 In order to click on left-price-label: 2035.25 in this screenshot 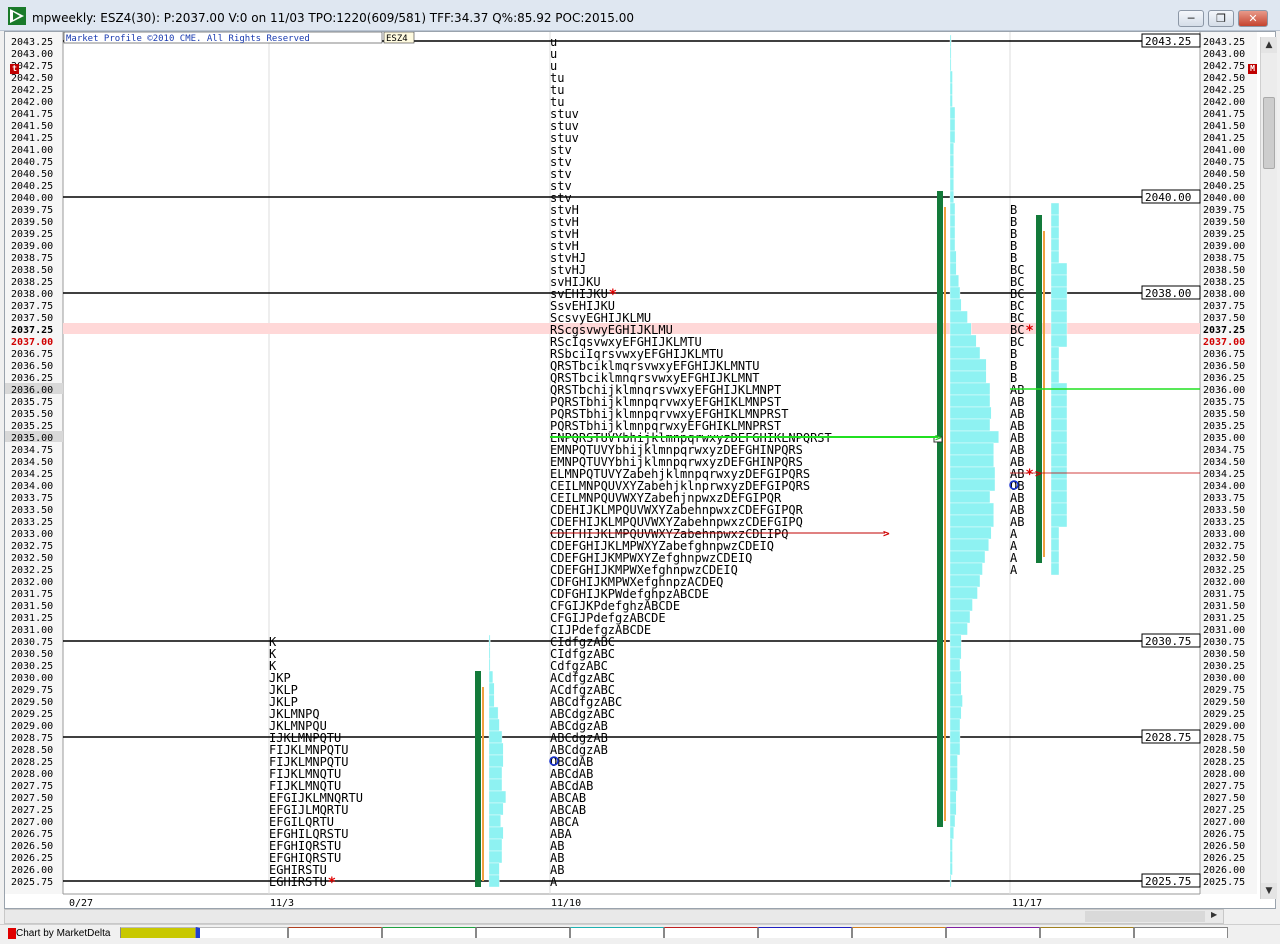, I will do `click(32, 426)`.